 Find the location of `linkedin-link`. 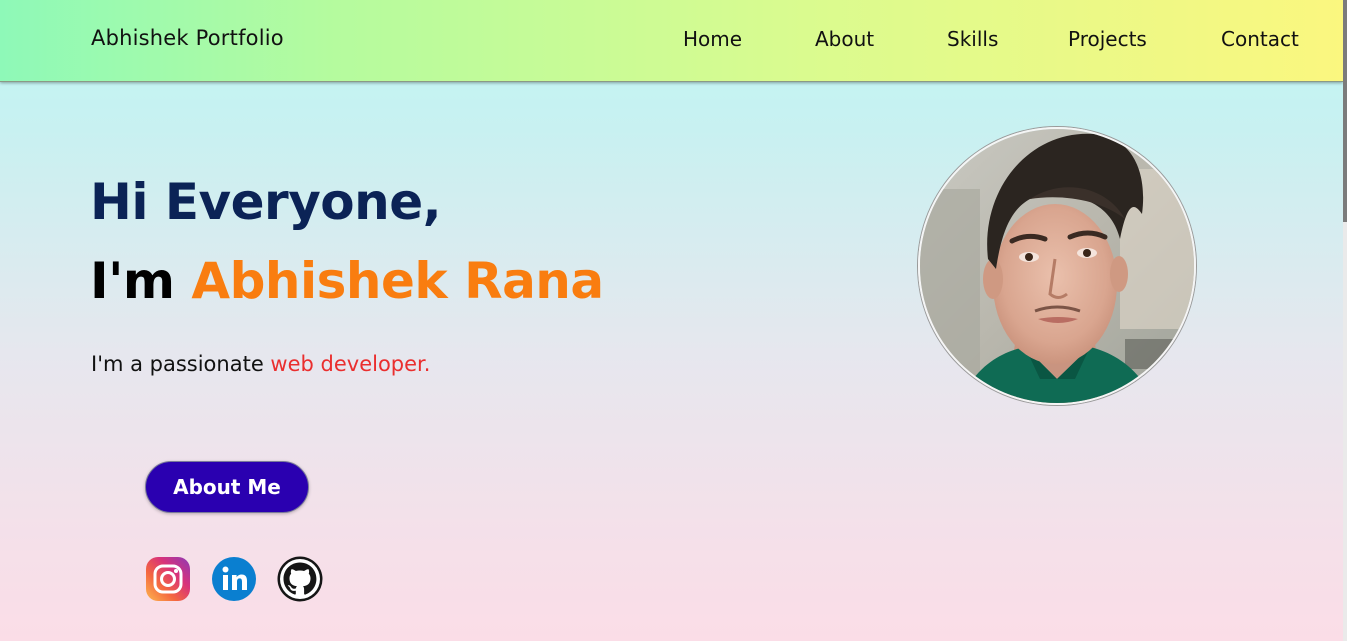

linkedin-link is located at coordinates (234, 579).